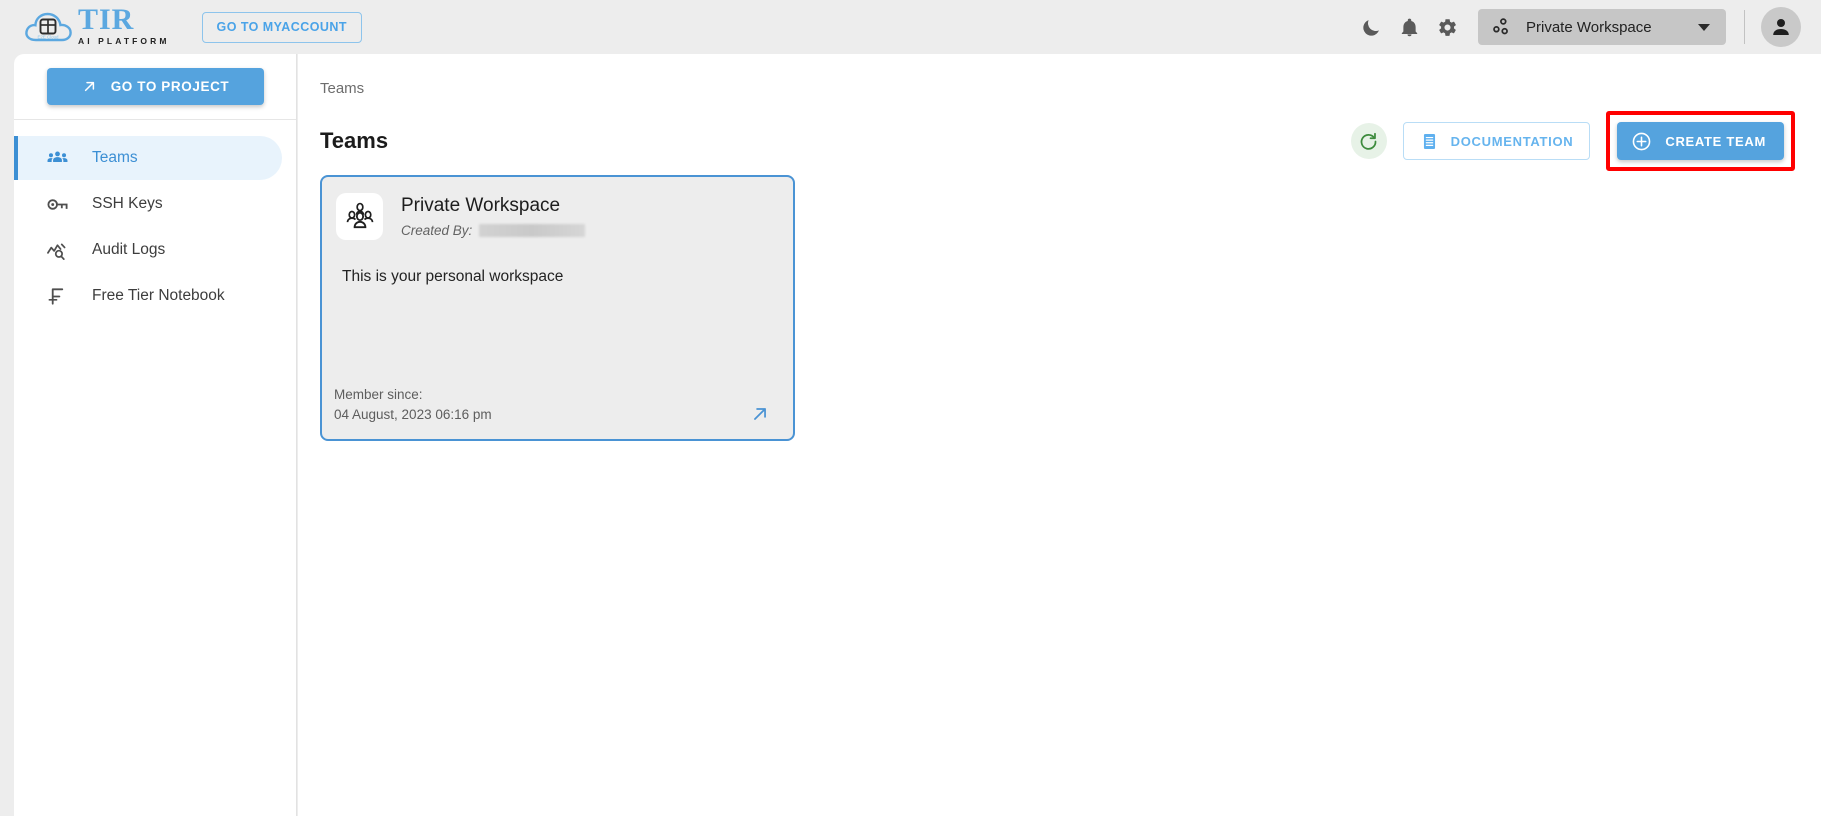 The image size is (1821, 816). What do you see at coordinates (170, 86) in the screenshot?
I see `go-to-project-label: GO TO PROJECT` at bounding box center [170, 86].